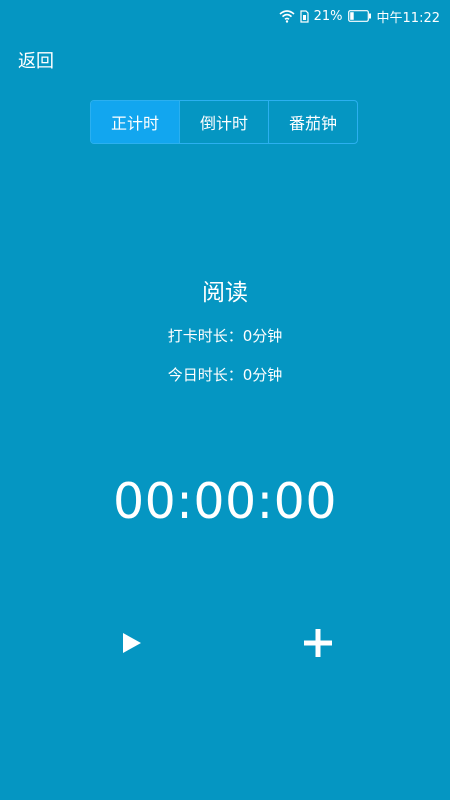 This screenshot has height=800, width=450. What do you see at coordinates (135, 122) in the screenshot?
I see `tab-count-up: 正计时` at bounding box center [135, 122].